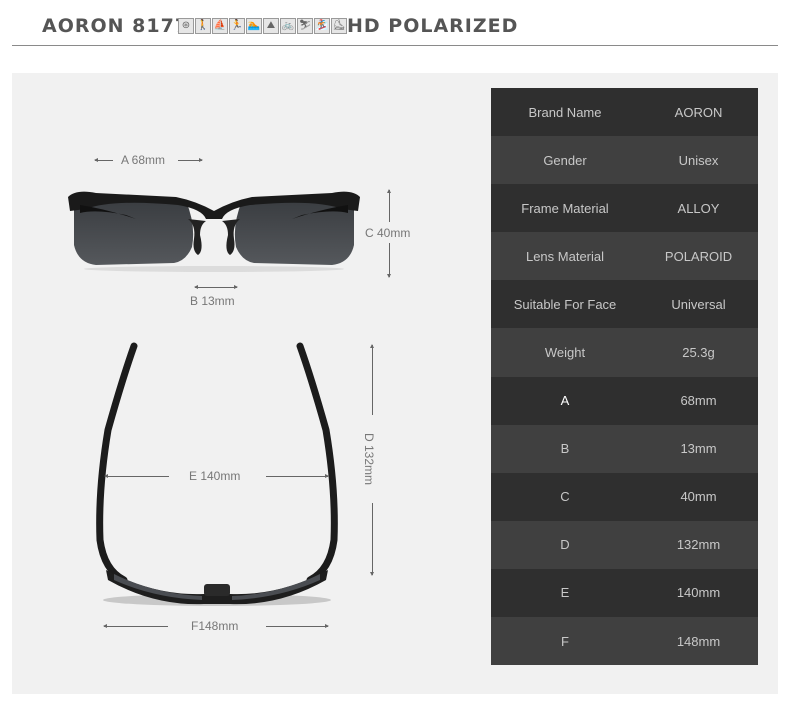 The height and width of the screenshot is (706, 790). I want to click on dimension-c-label: C 40mm, so click(388, 233).